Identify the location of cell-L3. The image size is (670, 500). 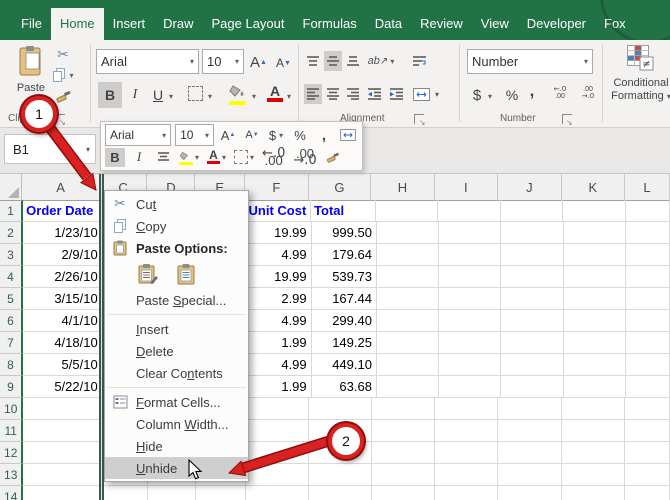
(647, 255).